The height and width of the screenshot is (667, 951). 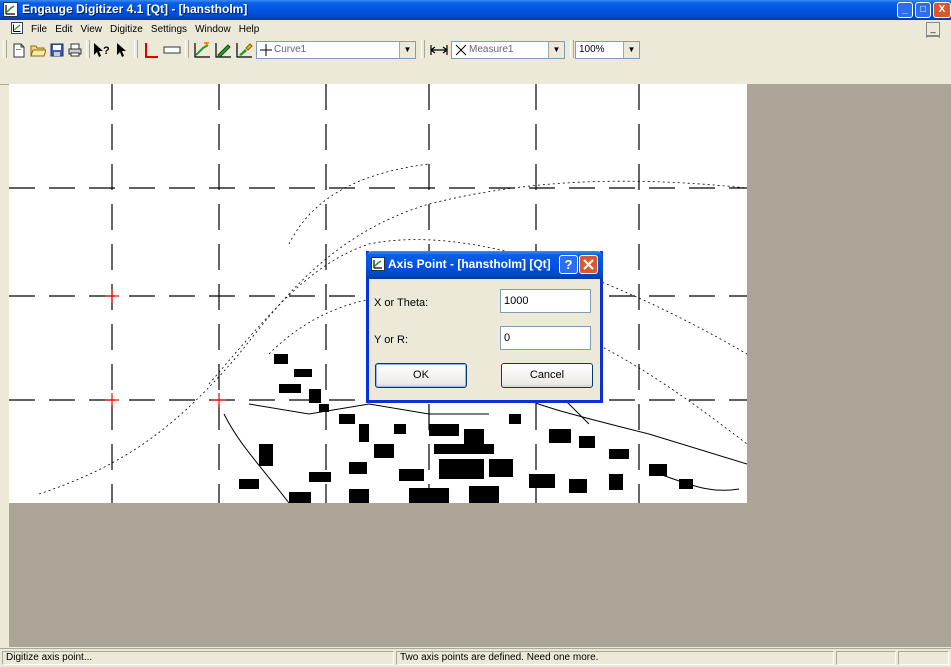 I want to click on whats-this-icon: ?, so click(x=102, y=50).